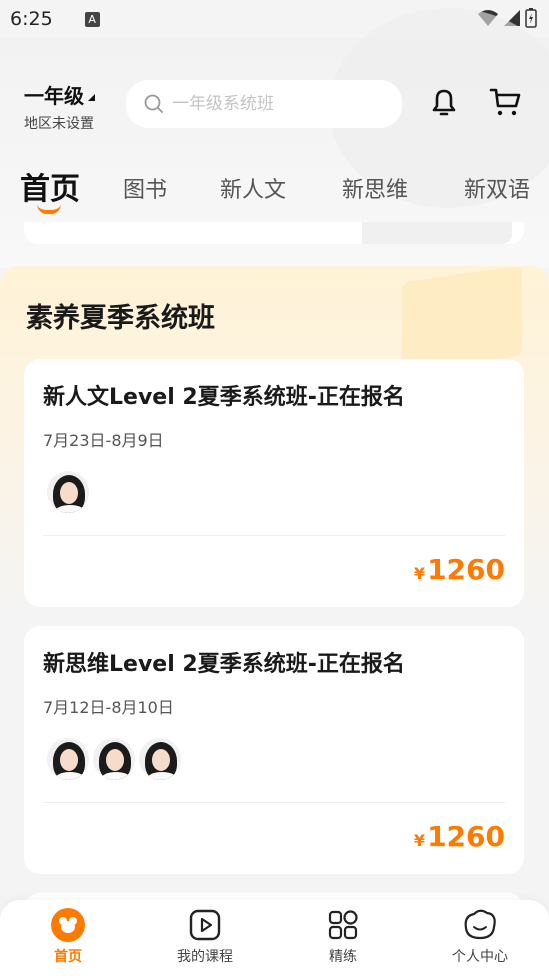 The image size is (549, 976). Describe the element at coordinates (506, 102) in the screenshot. I see `cart-icon` at that location.